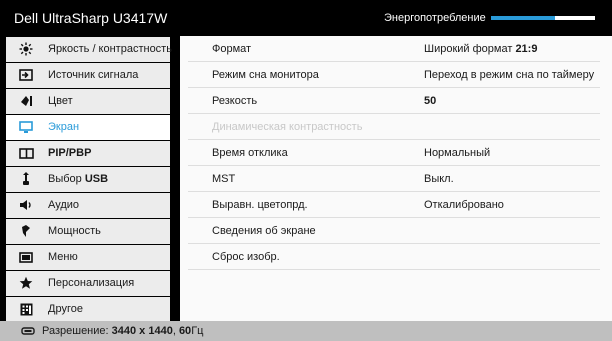 The width and height of the screenshot is (612, 341). What do you see at coordinates (394, 153) in the screenshot?
I see `setting-row-response-time: Время отклика Нормальный` at bounding box center [394, 153].